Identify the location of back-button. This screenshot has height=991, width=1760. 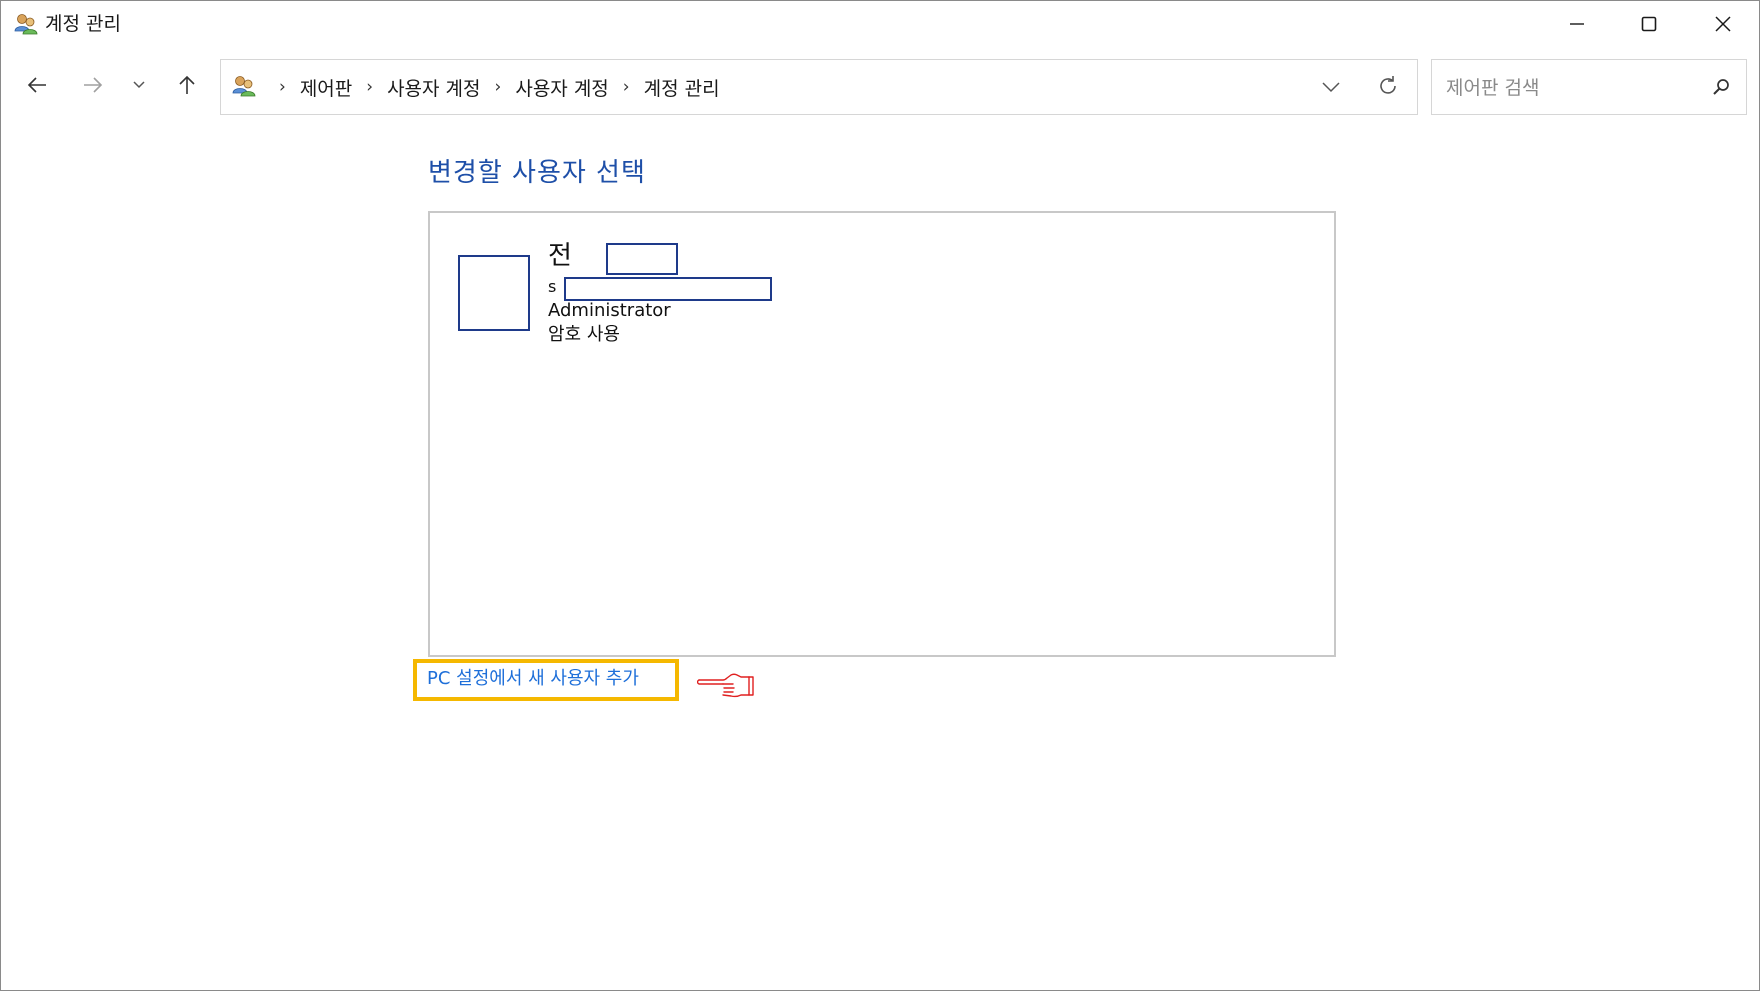
(37, 85).